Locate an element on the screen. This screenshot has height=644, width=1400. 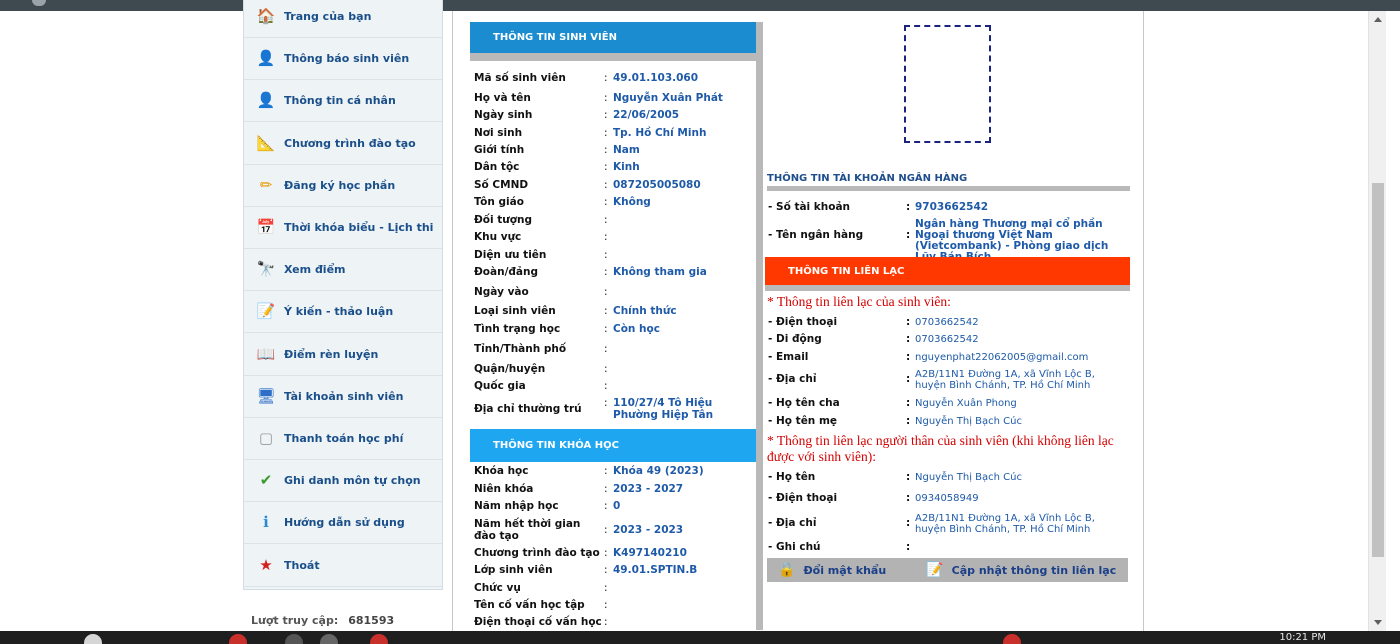
sidebar-item-12: ℹ Hướng dẫn sử dụng is located at coordinates (343, 523).